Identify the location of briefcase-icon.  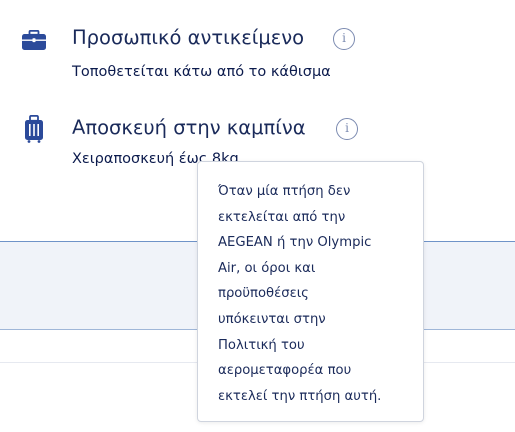
(34, 41).